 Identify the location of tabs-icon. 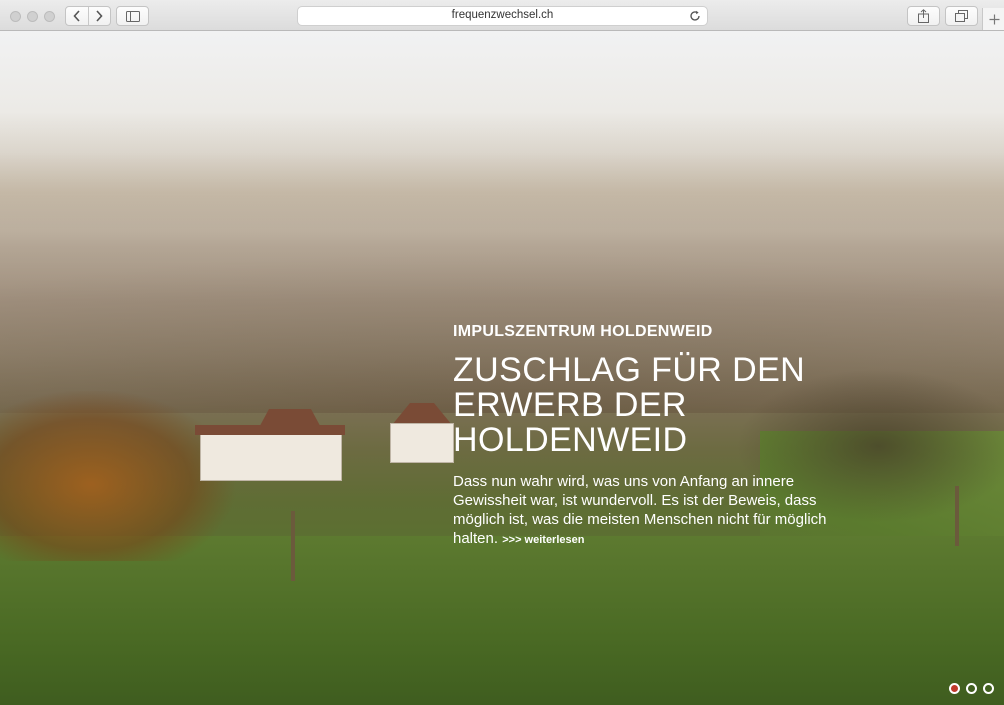
(961, 16).